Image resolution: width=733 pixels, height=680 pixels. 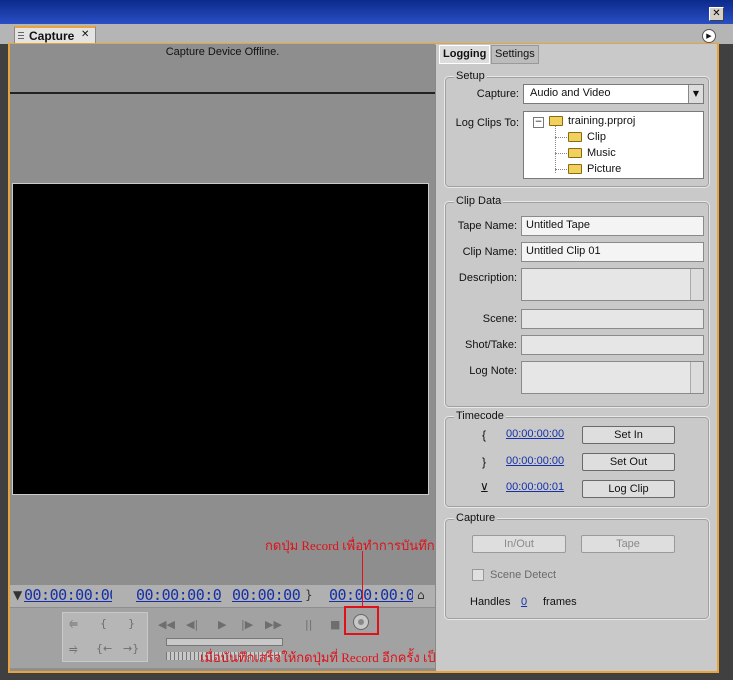 I want to click on duration-icon: ⊻, so click(x=484, y=488).